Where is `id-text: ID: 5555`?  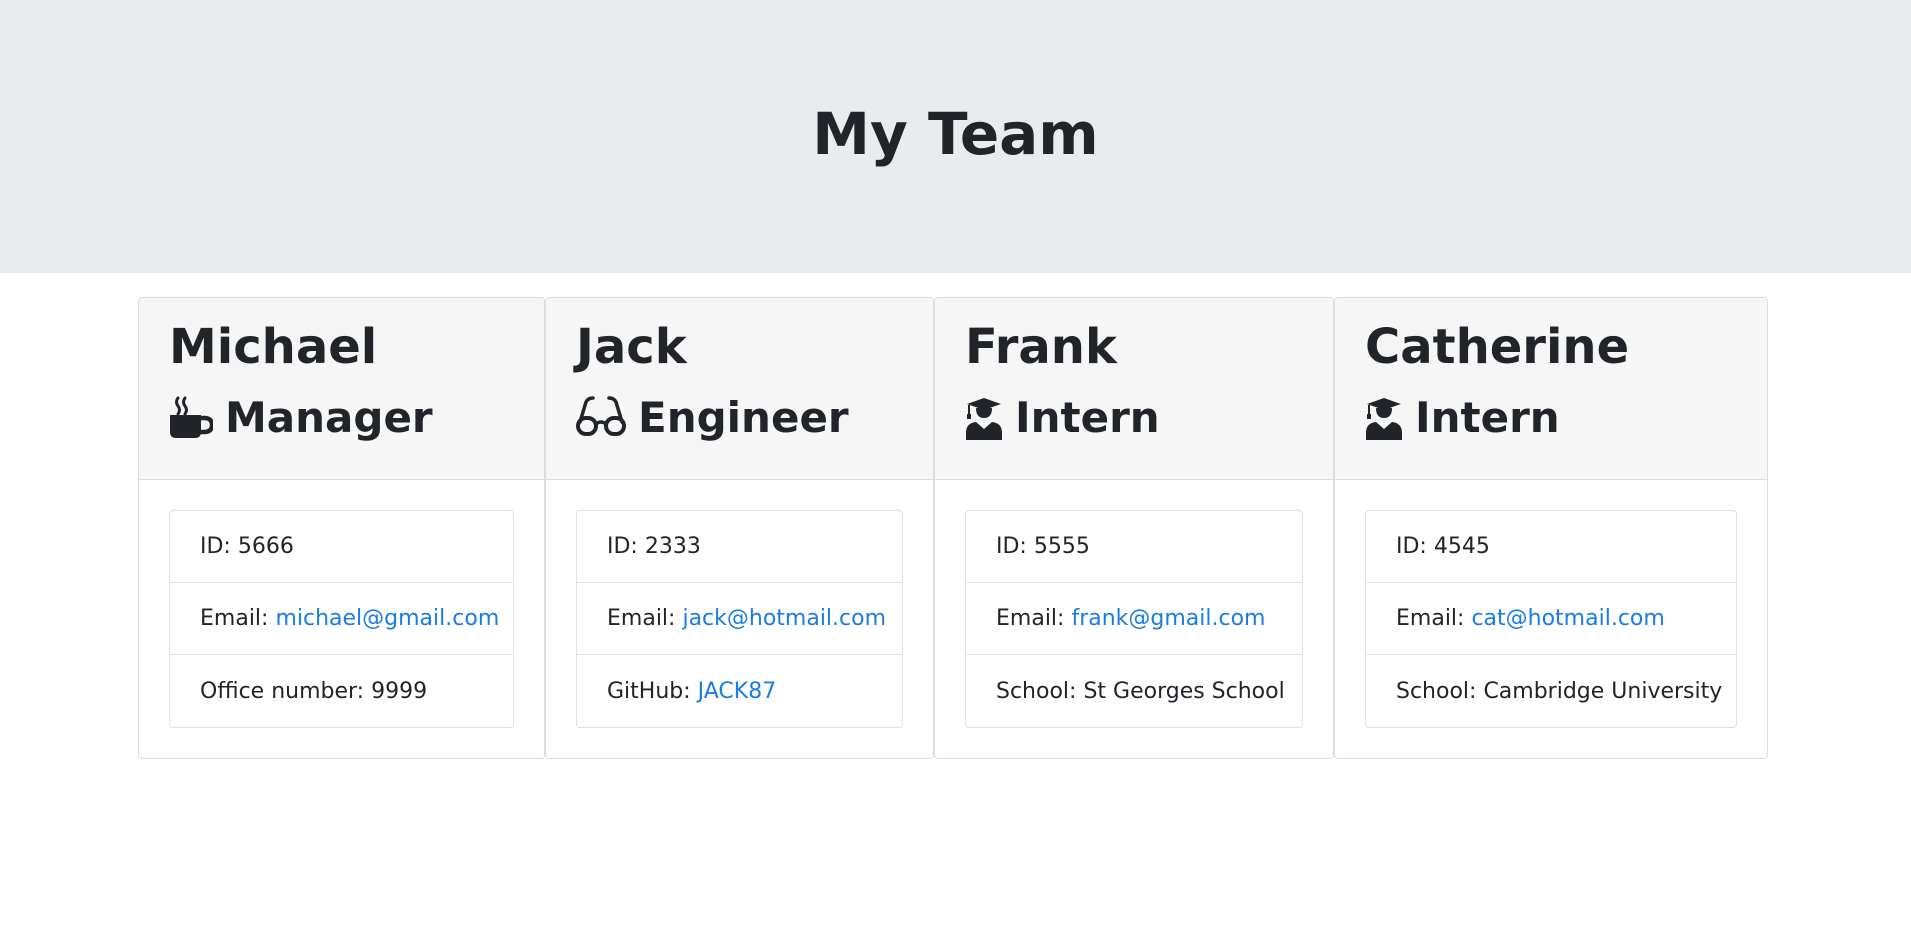
id-text: ID: 5555 is located at coordinates (1043, 546).